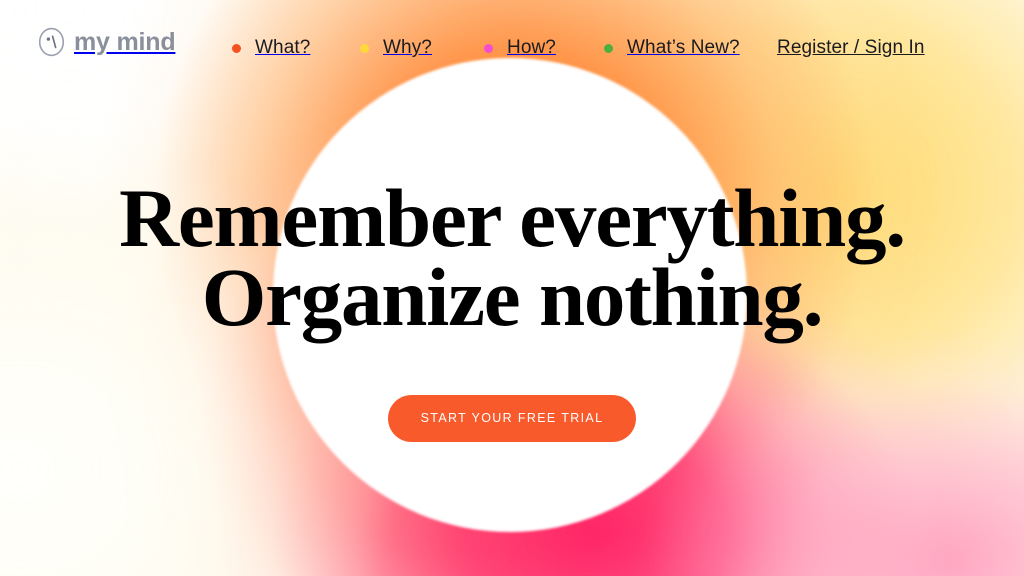  I want to click on nav-item-label: Why?, so click(407, 47).